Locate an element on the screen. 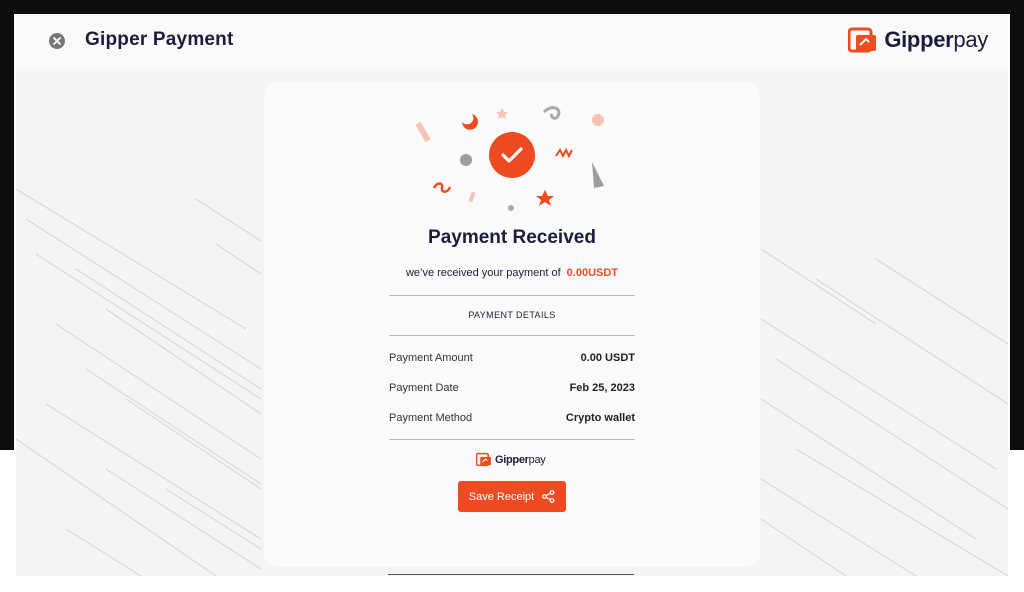  footer-brand-secondary: pay is located at coordinates (537, 459).